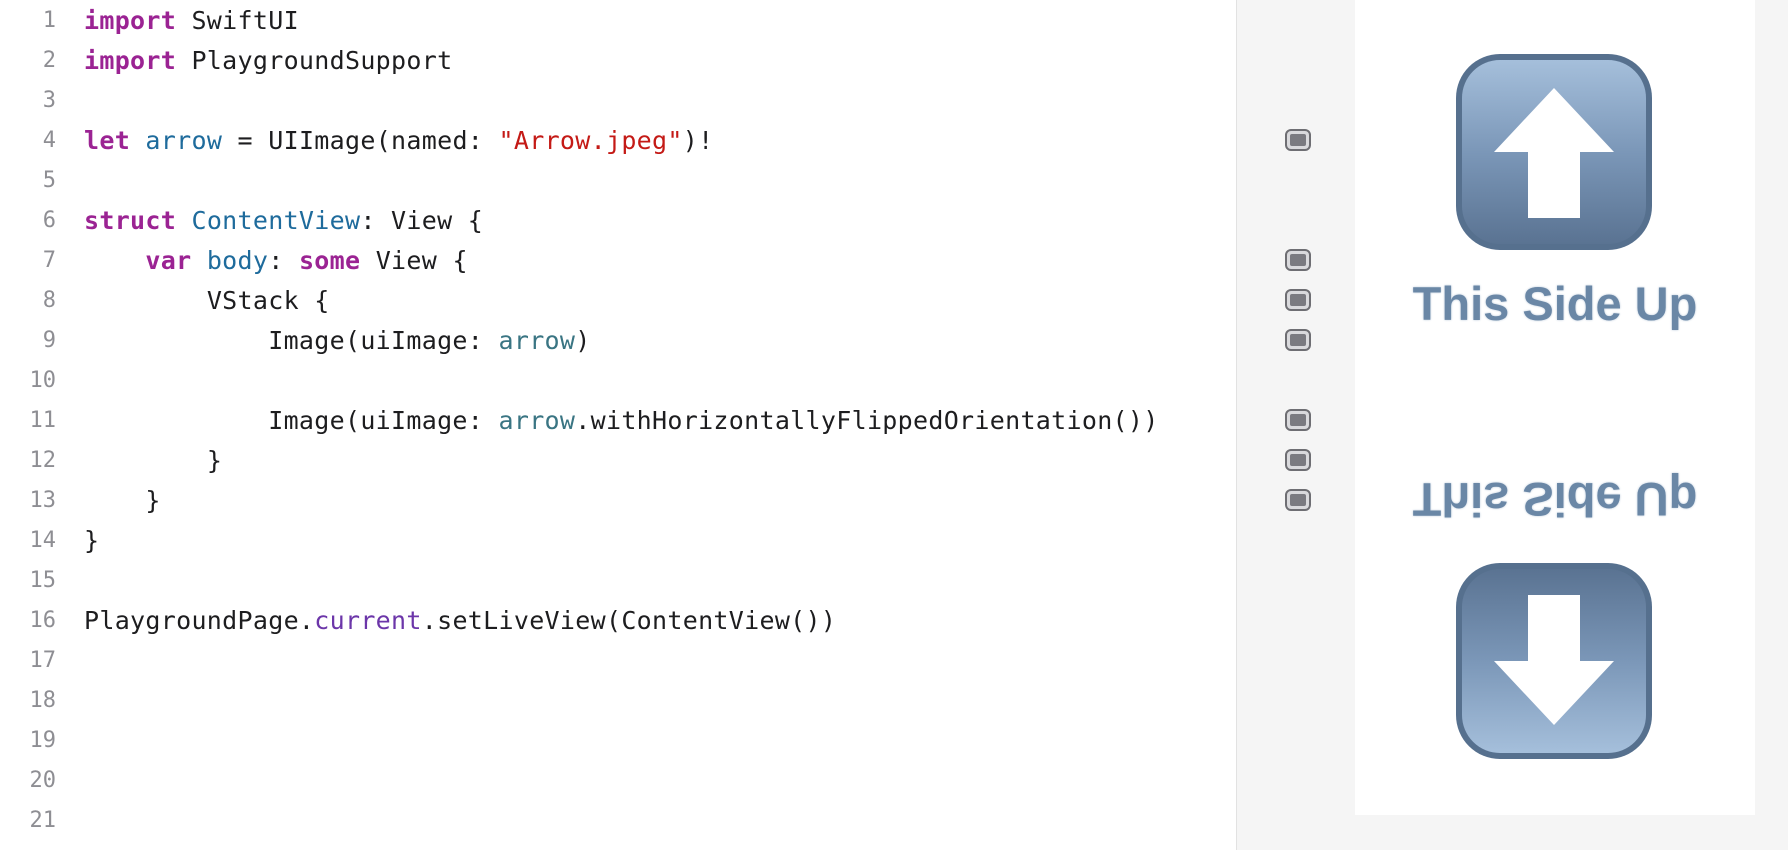 Image resolution: width=1788 pixels, height=850 pixels. What do you see at coordinates (168, 260) in the screenshot?
I see `keyword: var` at bounding box center [168, 260].